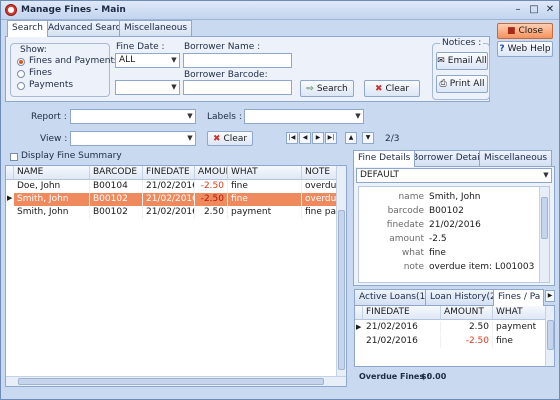 Image resolution: width=560 pixels, height=400 pixels. Describe the element at coordinates (224, 117) in the screenshot. I see `labels-label: Labels :` at that location.